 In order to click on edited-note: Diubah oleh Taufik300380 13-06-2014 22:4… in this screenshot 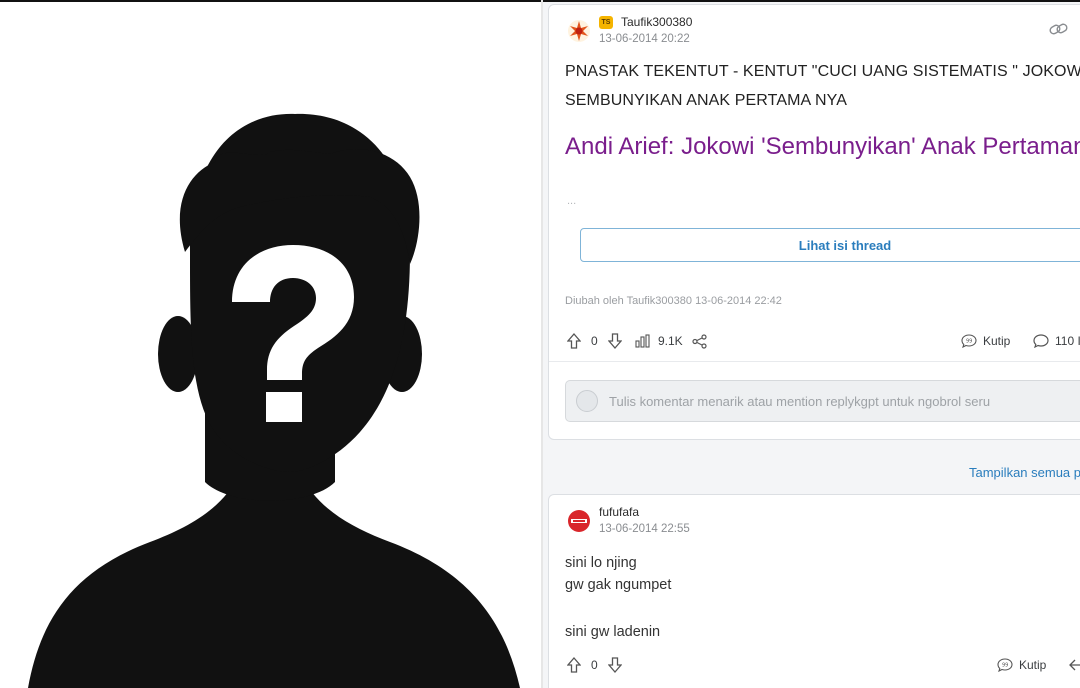, I will do `click(673, 301)`.